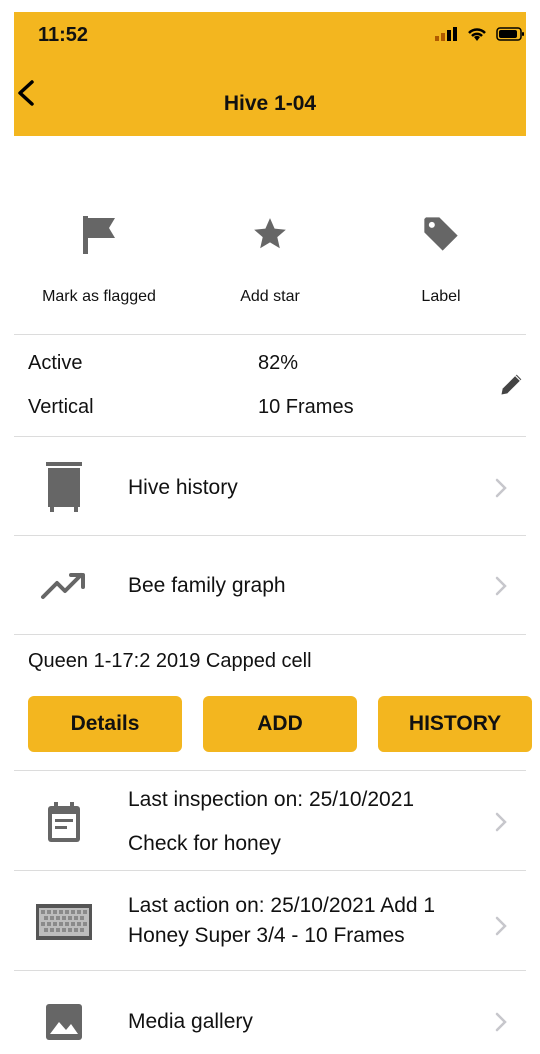 The width and height of the screenshot is (540, 1054). Describe the element at coordinates (441, 296) in the screenshot. I see `label-label: Label` at that location.